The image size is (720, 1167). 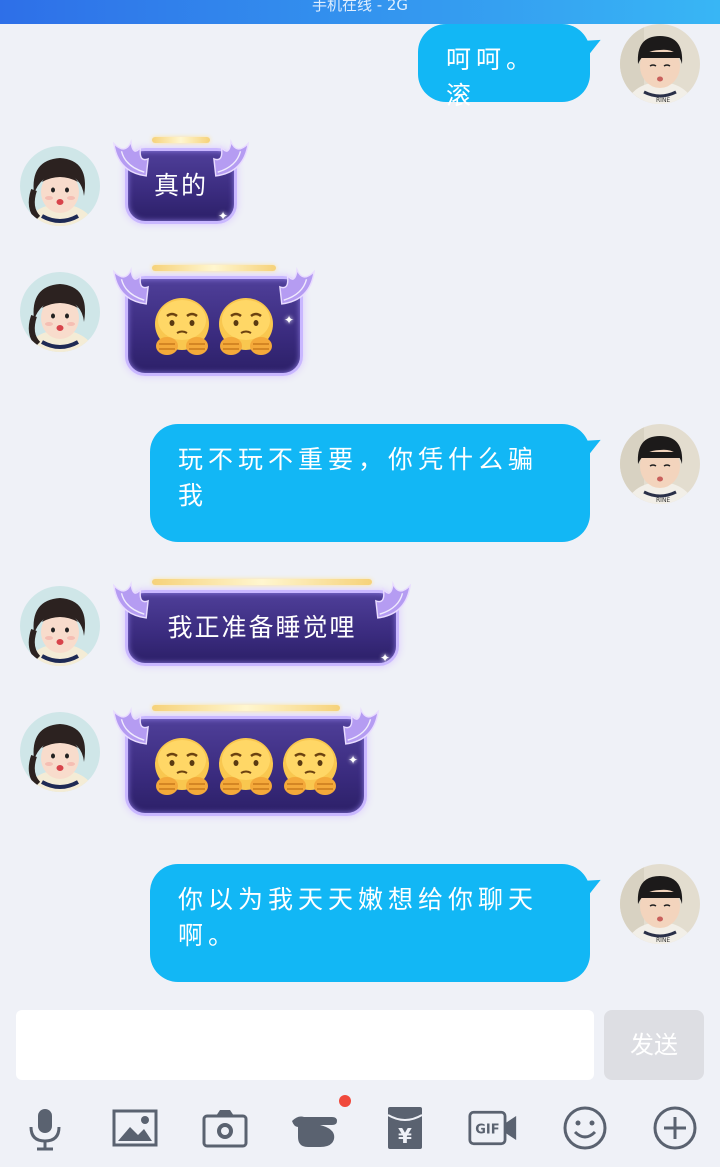 What do you see at coordinates (360, 1131) in the screenshot?
I see `chat-toolbar: ¥ GIF` at bounding box center [360, 1131].